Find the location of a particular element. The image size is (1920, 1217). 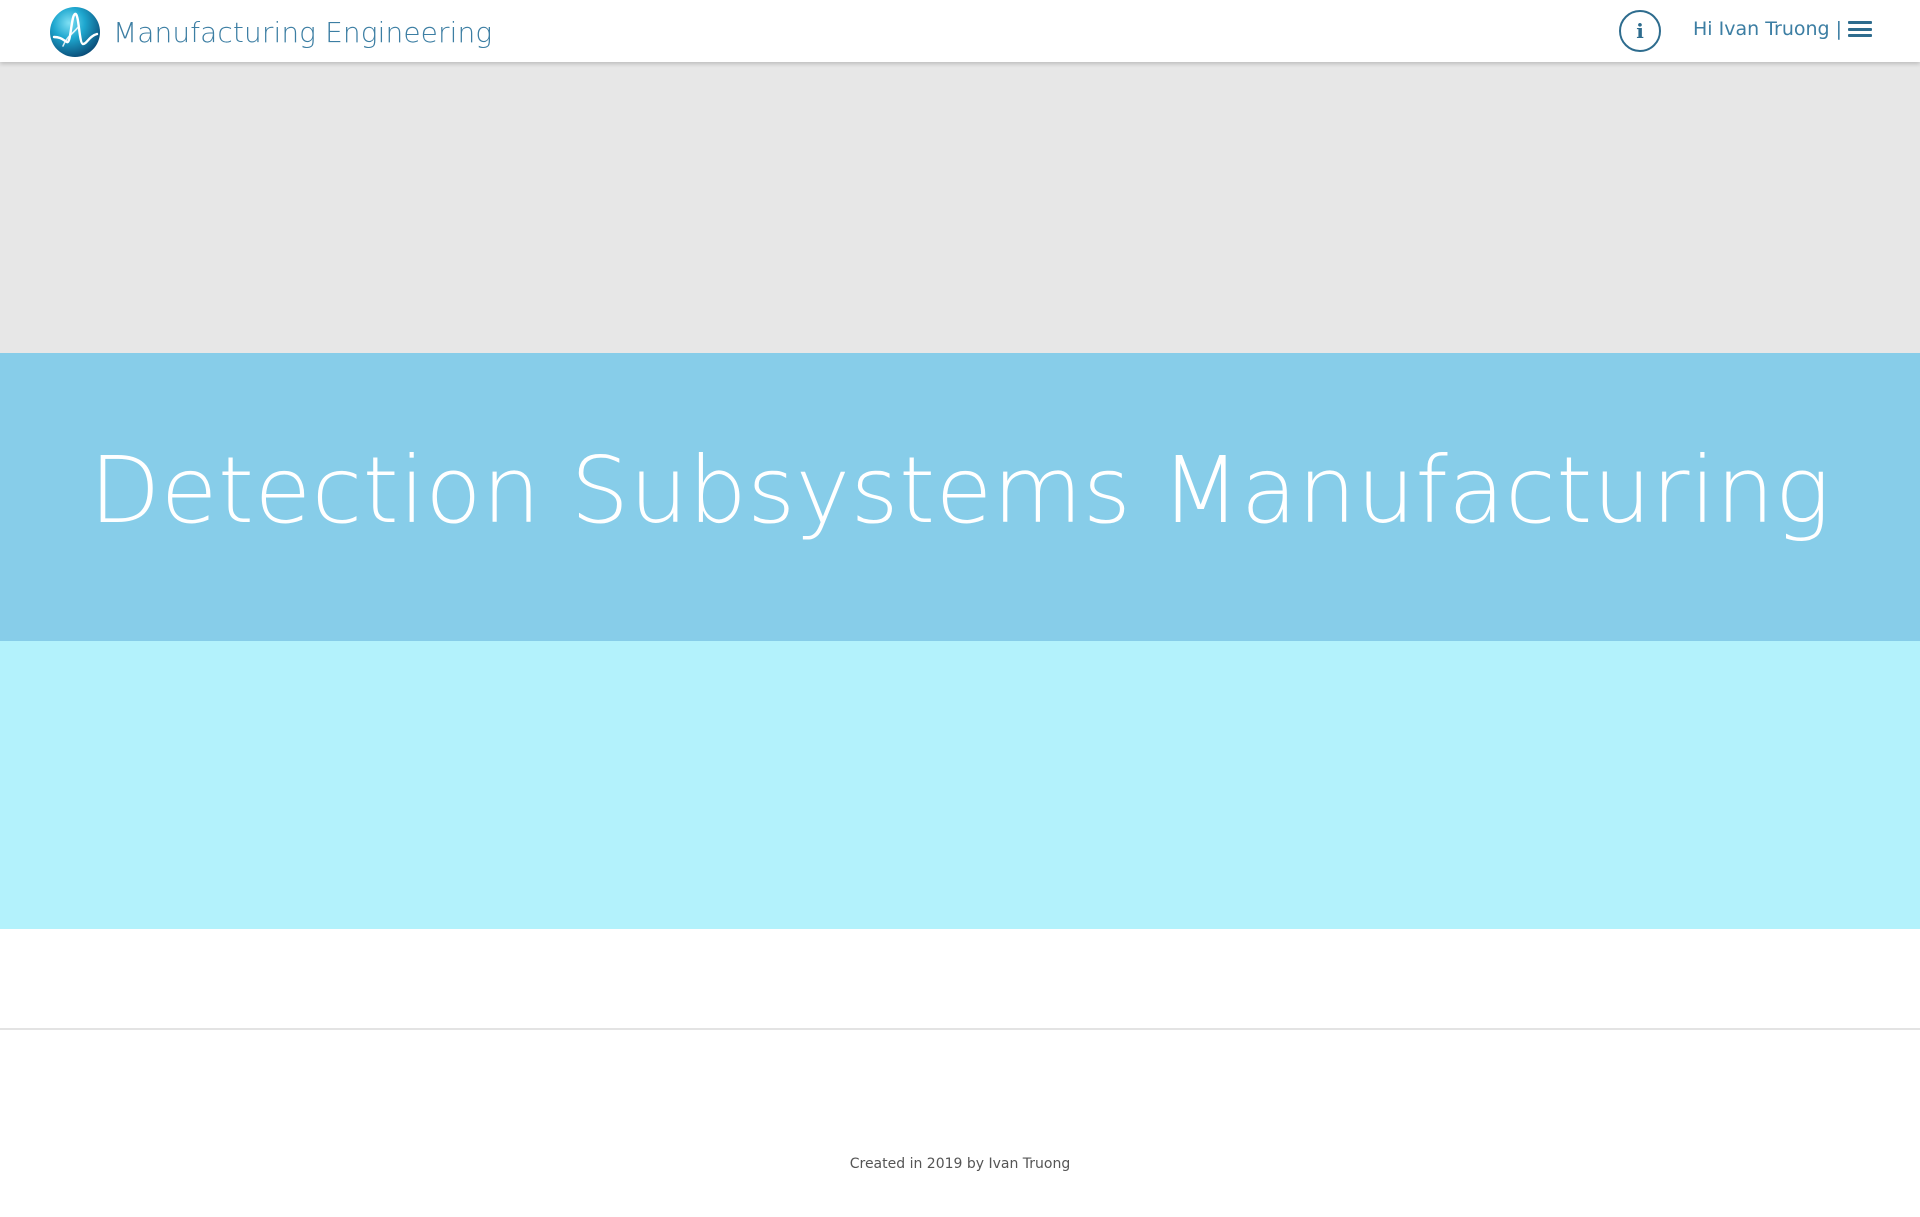

waveform-globe-logo-icon is located at coordinates (75, 32).